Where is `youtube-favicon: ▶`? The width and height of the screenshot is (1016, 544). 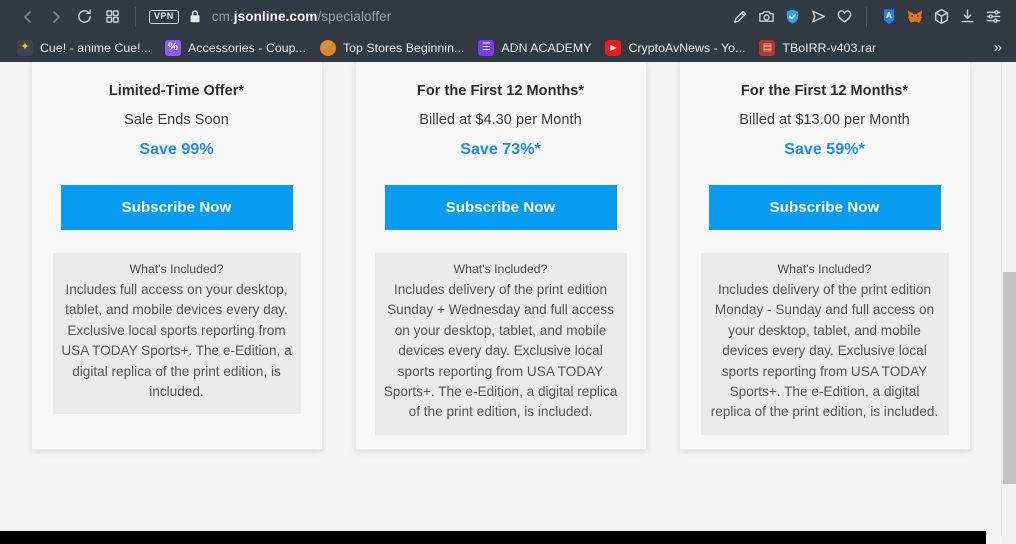 youtube-favicon: ▶ is located at coordinates (613, 47).